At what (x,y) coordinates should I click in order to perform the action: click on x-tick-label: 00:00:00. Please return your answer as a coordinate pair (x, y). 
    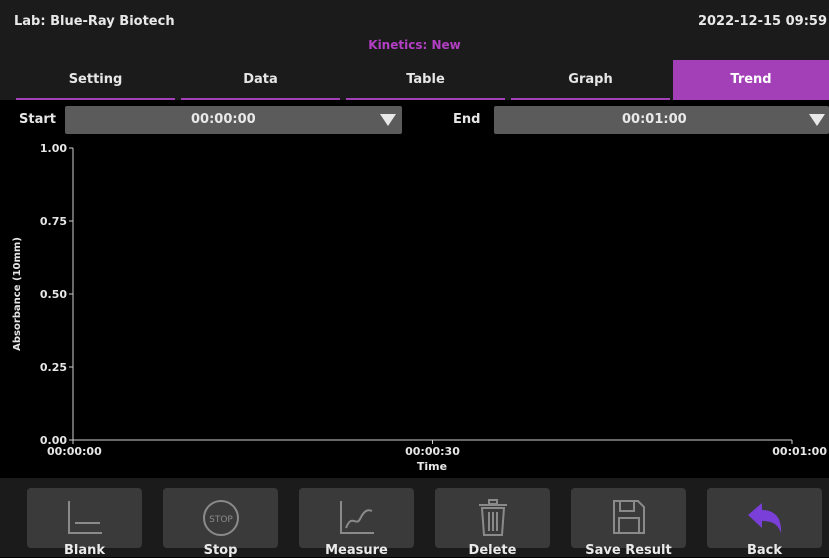
    Looking at the image, I should click on (74, 451).